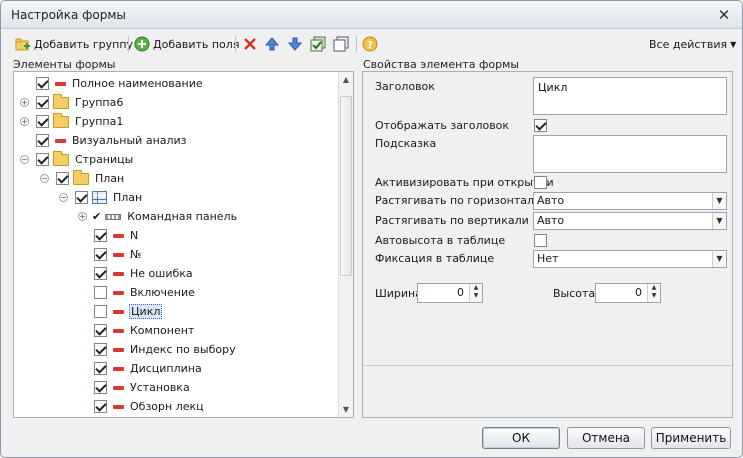  Describe the element at coordinates (691, 438) in the screenshot. I see `apply-button: Применить` at that location.